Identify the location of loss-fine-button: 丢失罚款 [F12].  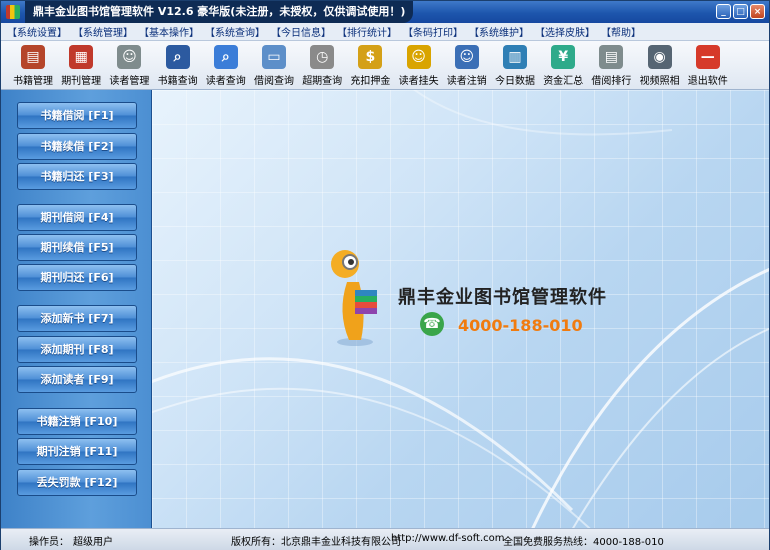
(77, 482).